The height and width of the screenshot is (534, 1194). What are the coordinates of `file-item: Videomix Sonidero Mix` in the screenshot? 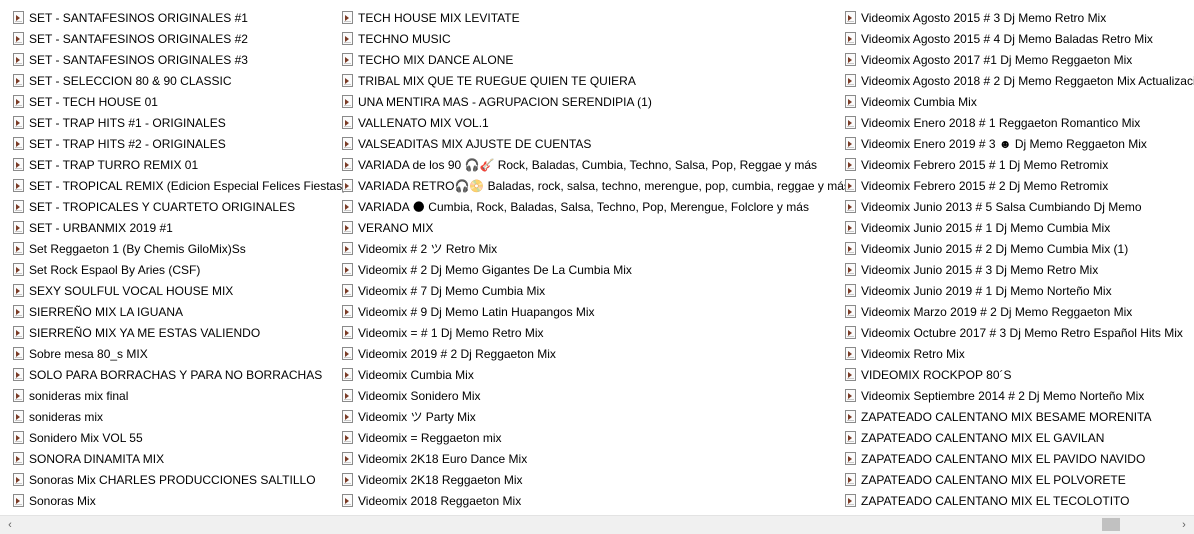 It's located at (588, 395).